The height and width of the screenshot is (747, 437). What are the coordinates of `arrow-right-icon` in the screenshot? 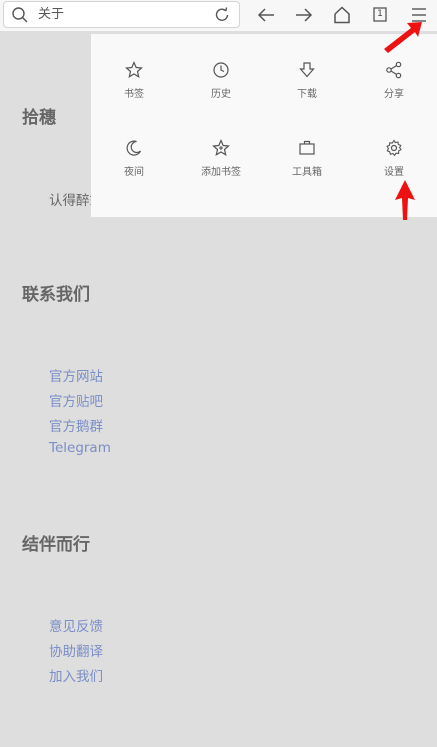 It's located at (304, 15).